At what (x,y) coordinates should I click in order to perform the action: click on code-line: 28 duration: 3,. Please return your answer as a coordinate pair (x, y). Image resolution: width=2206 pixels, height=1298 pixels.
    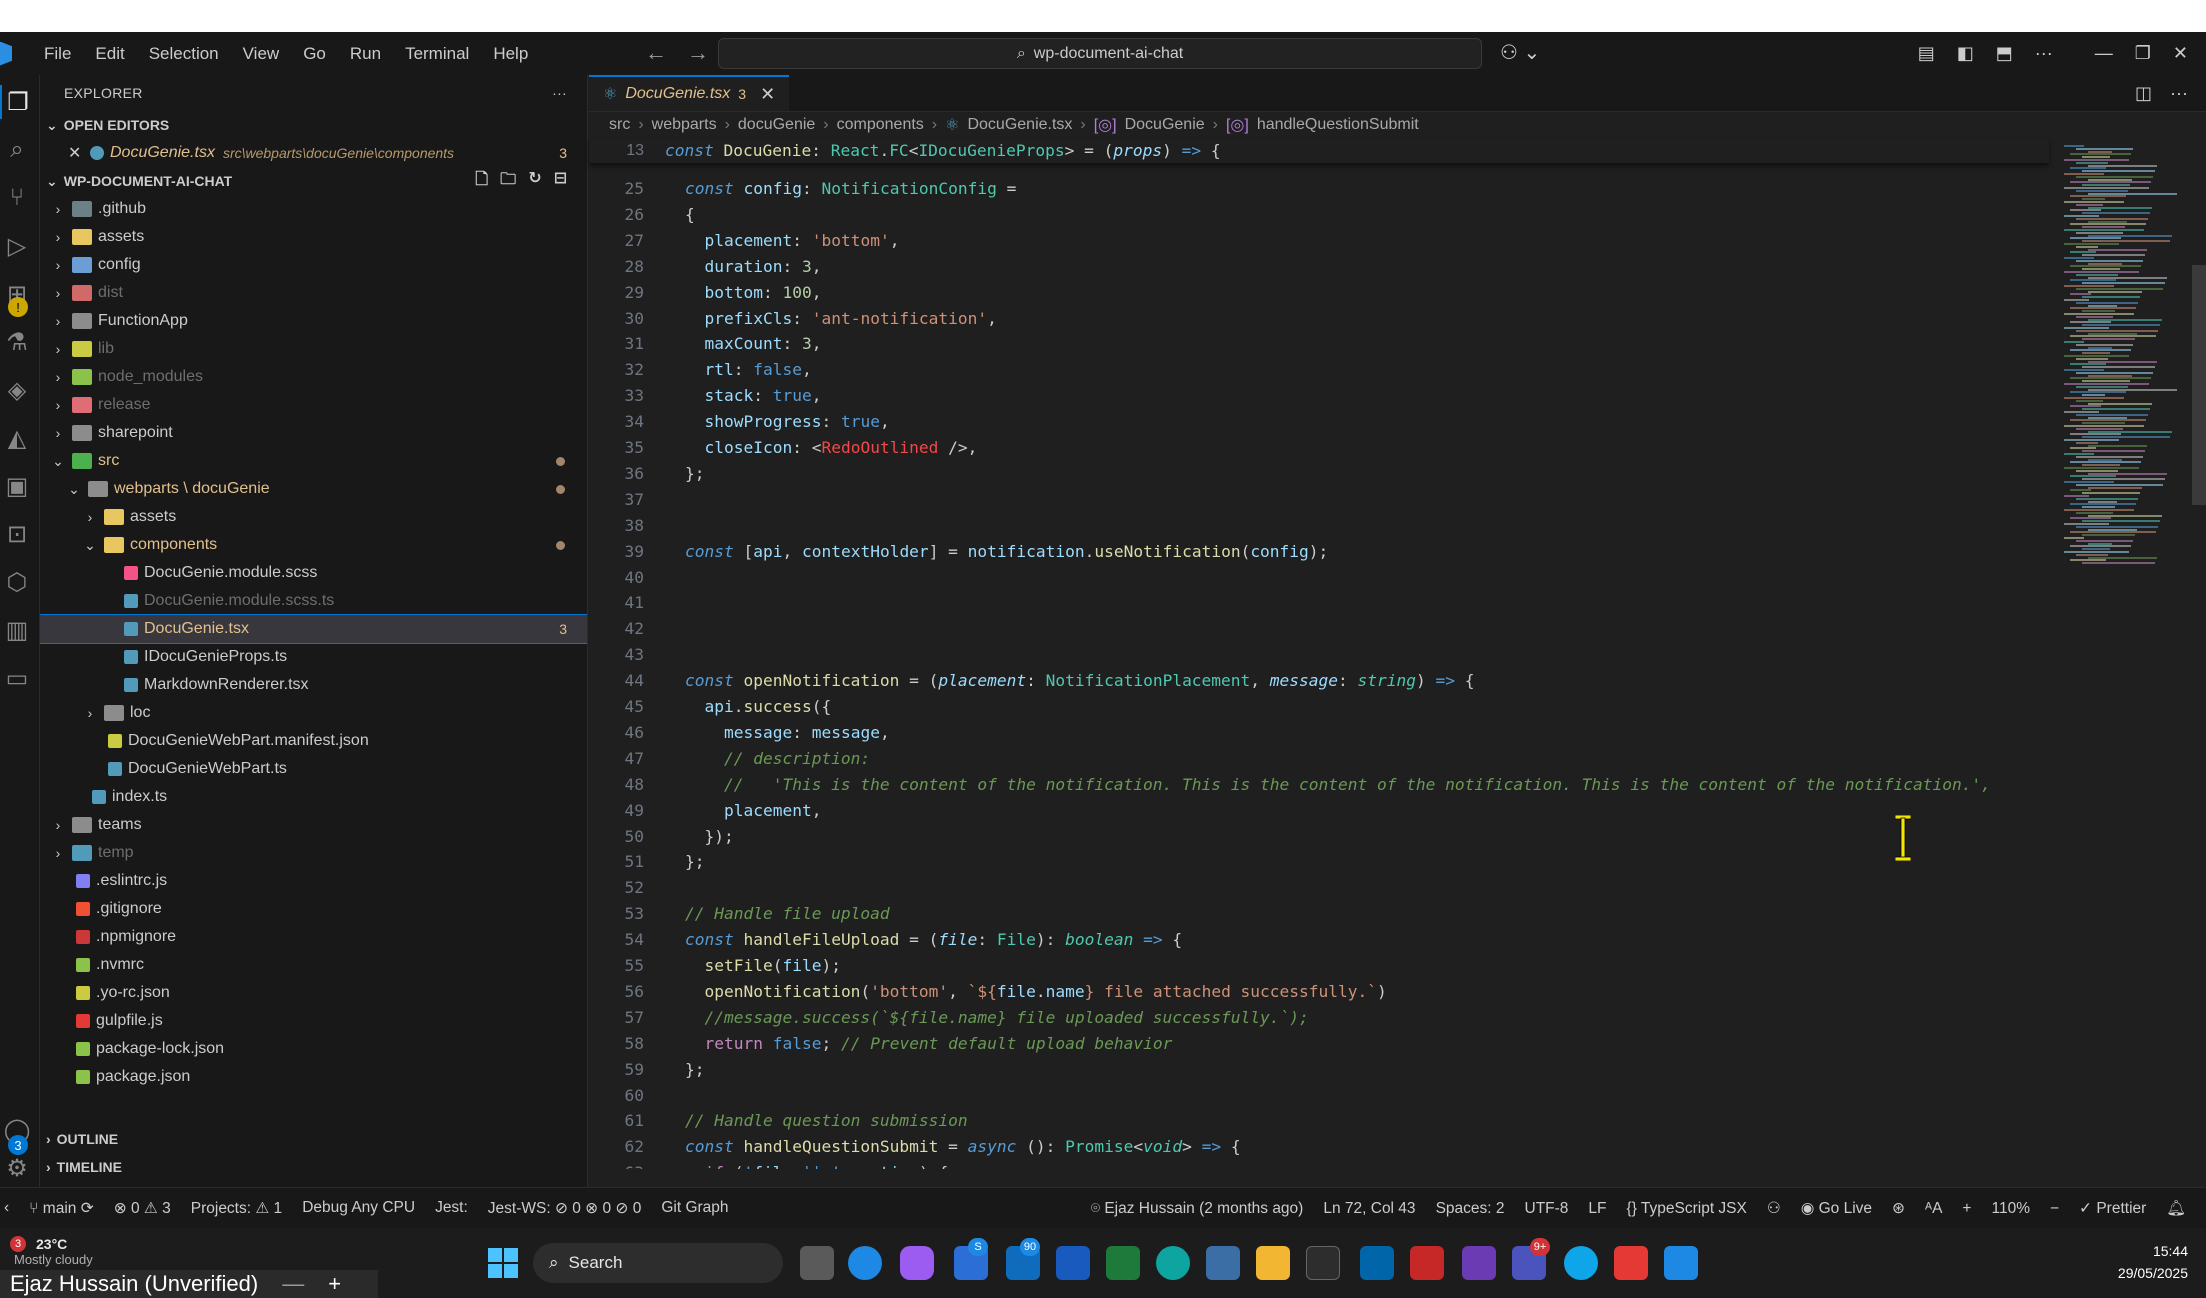
    Looking at the image, I should click on (1319, 267).